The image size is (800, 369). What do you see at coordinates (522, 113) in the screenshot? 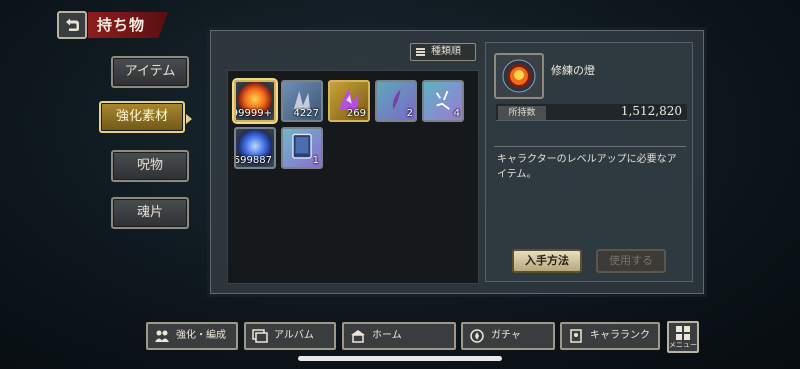
I see `quantity-label: 所持数` at bounding box center [522, 113].